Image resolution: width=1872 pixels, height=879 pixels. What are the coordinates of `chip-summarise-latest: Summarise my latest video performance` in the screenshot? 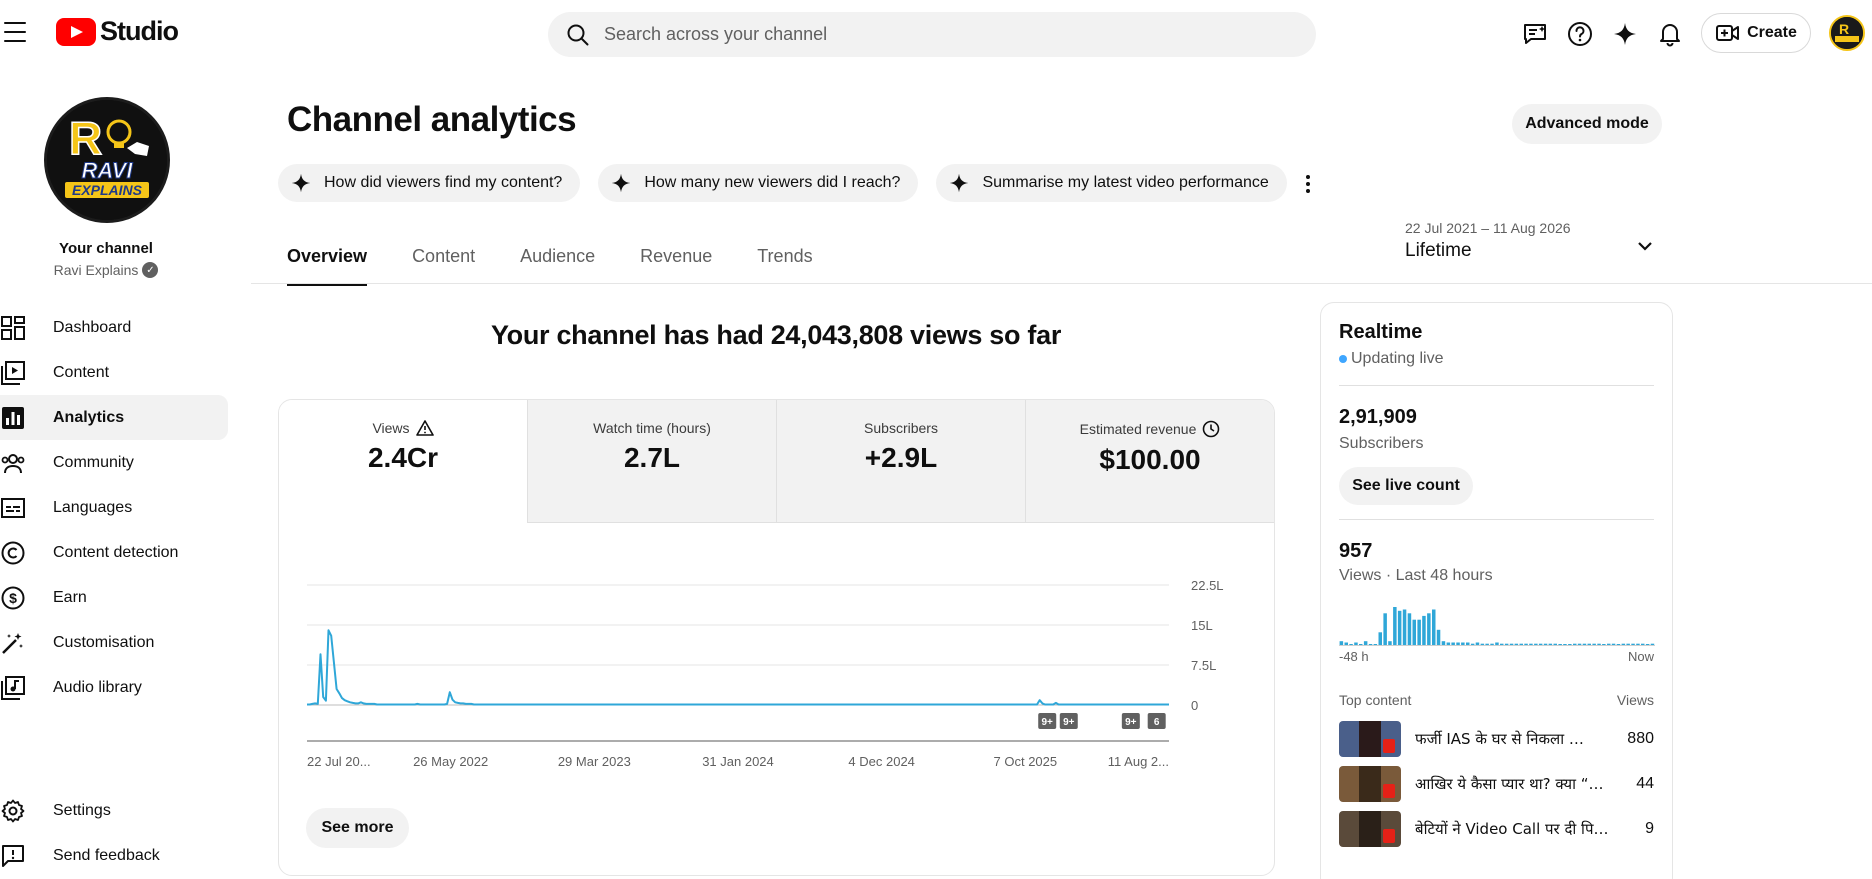 It's located at (1111, 183).